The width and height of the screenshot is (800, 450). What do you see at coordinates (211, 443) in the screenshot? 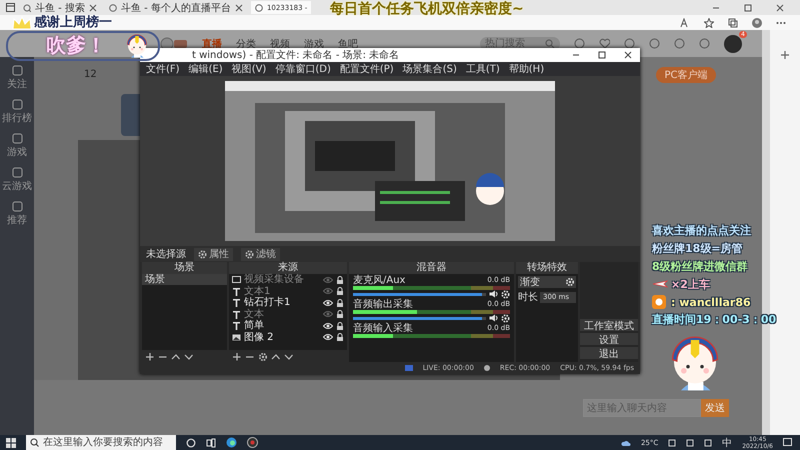
I see `task-view-icon` at bounding box center [211, 443].